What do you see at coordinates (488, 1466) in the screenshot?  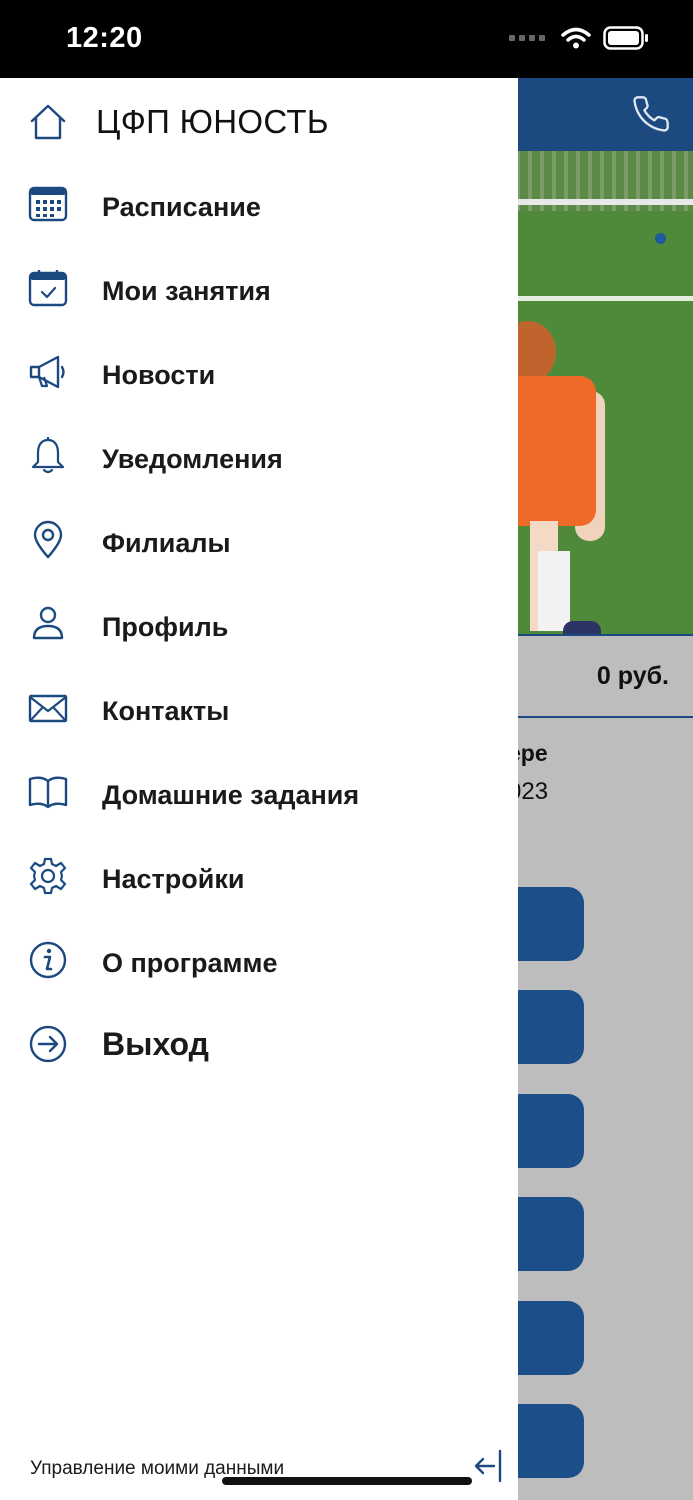 I see `collapse-drawer-icon` at bounding box center [488, 1466].